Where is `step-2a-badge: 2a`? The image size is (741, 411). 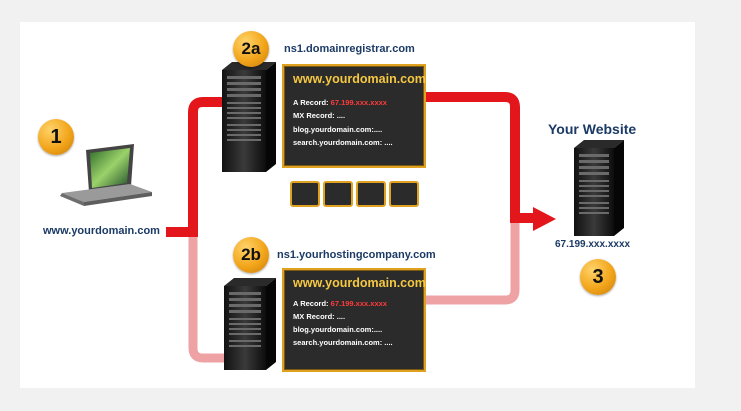
step-2a-badge: 2a is located at coordinates (251, 49).